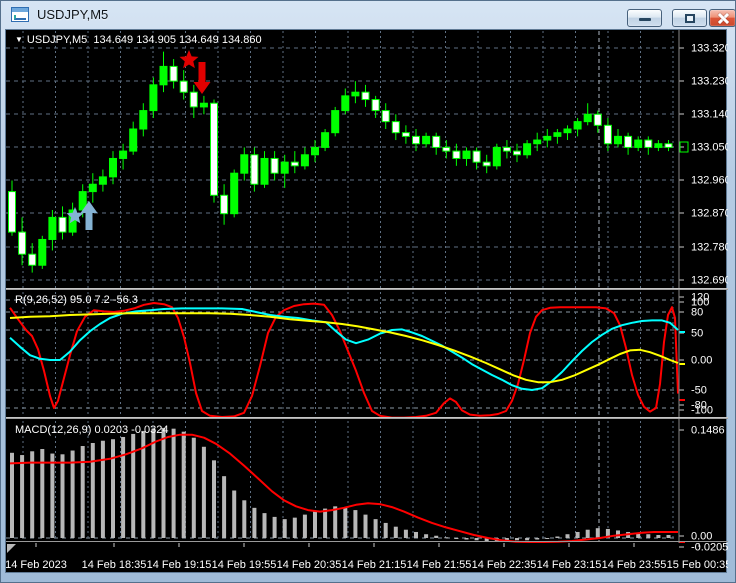 This screenshot has width=736, height=583. I want to click on minimize-button, so click(644, 18).